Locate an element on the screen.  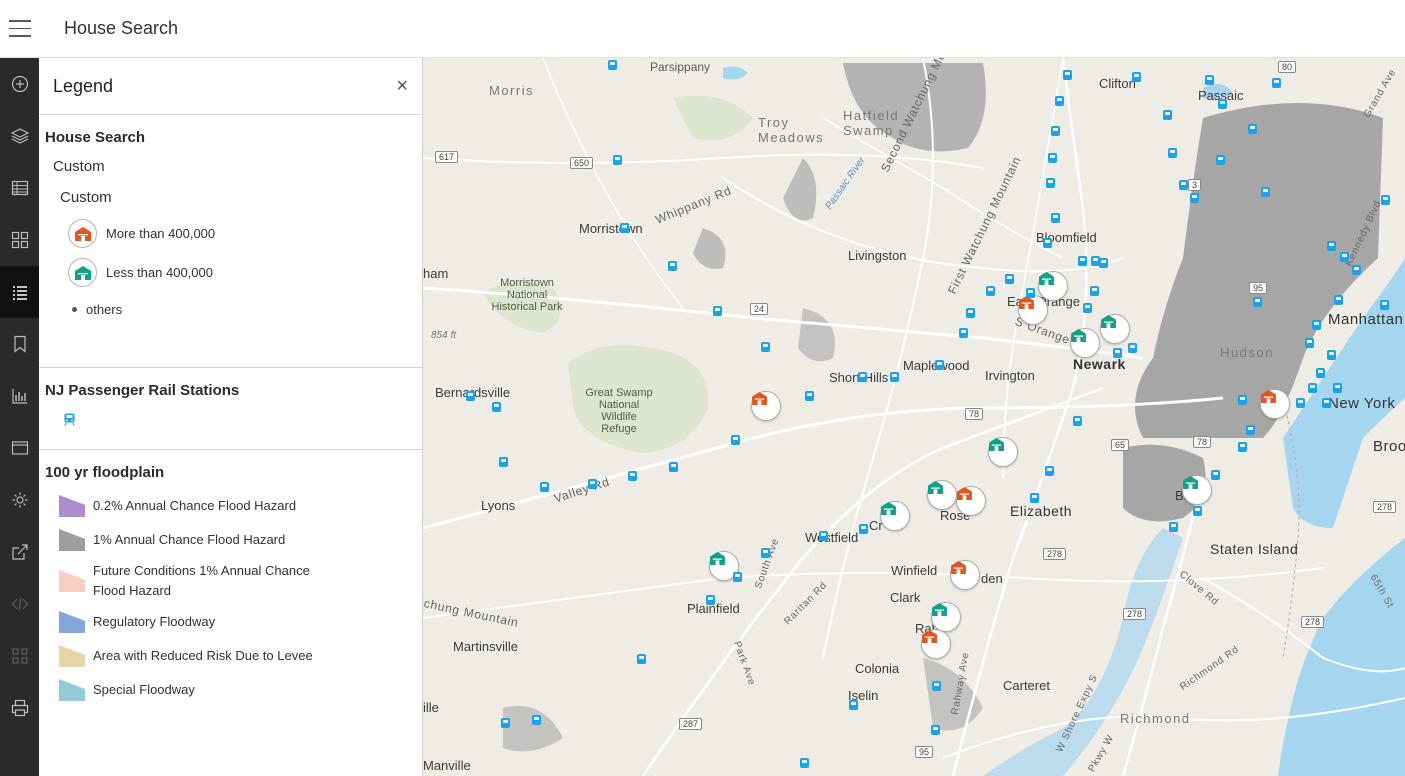
close-button: × is located at coordinates (402, 86).